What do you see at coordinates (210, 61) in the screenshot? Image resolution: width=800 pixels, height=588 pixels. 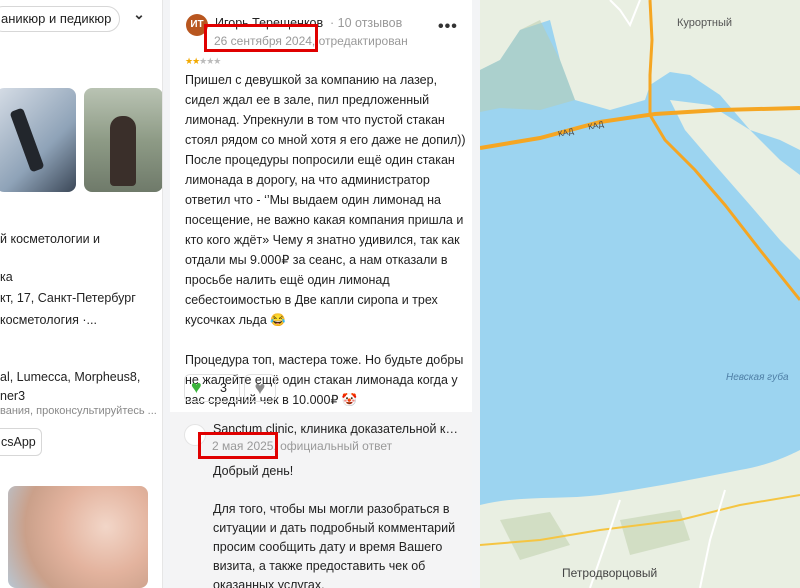 I see `star-icon: ★★★` at bounding box center [210, 61].